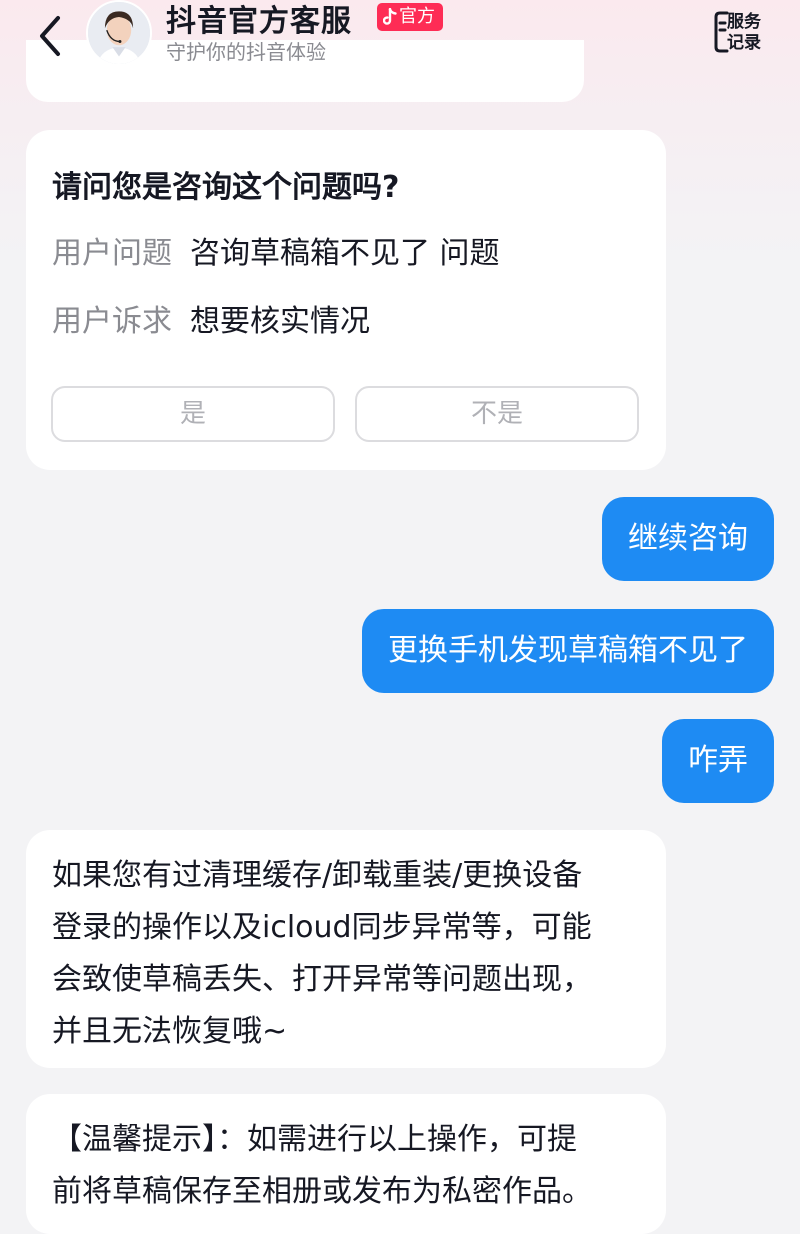 The height and width of the screenshot is (1234, 800). What do you see at coordinates (280, 321) in the screenshot?
I see `user-request-value: 想要核实情况` at bounding box center [280, 321].